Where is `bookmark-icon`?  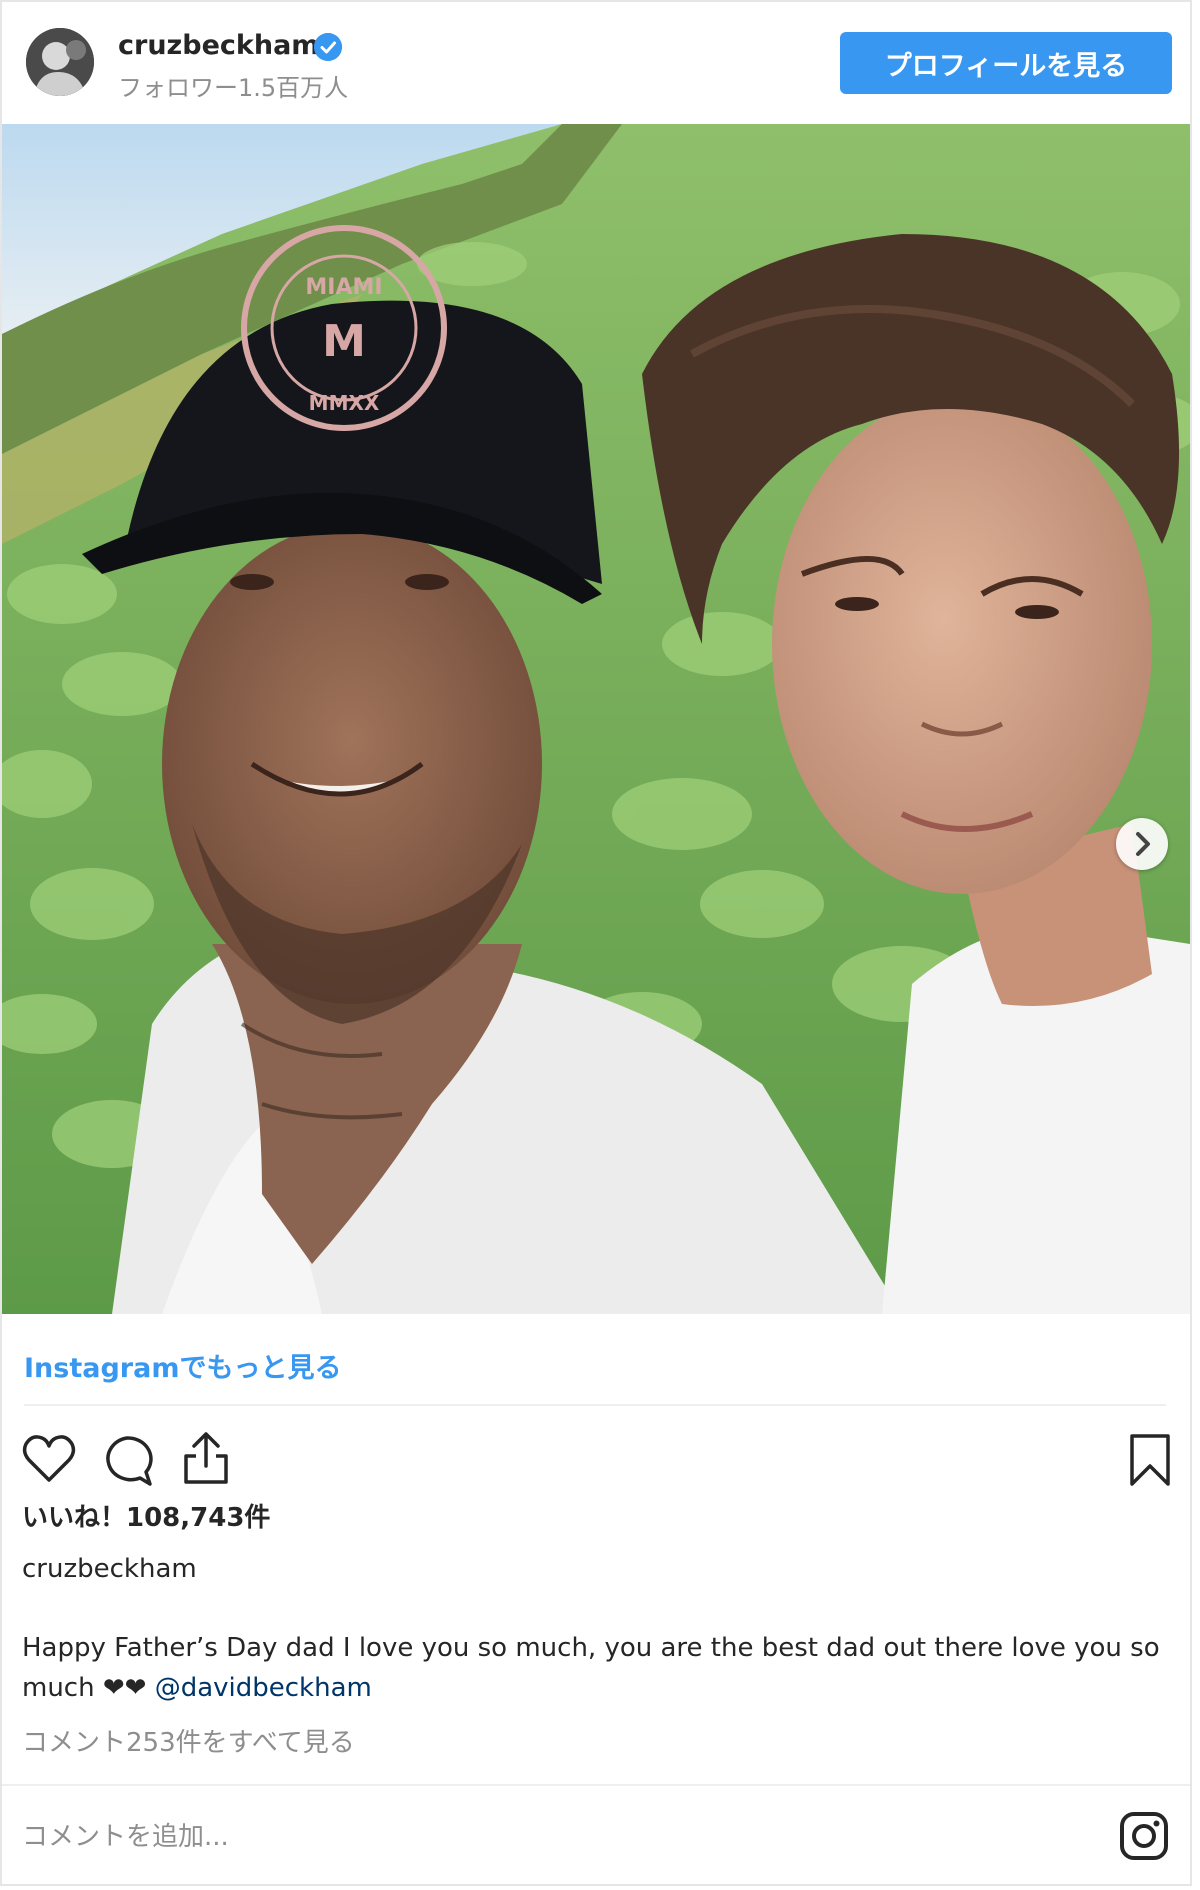 bookmark-icon is located at coordinates (1150, 1462).